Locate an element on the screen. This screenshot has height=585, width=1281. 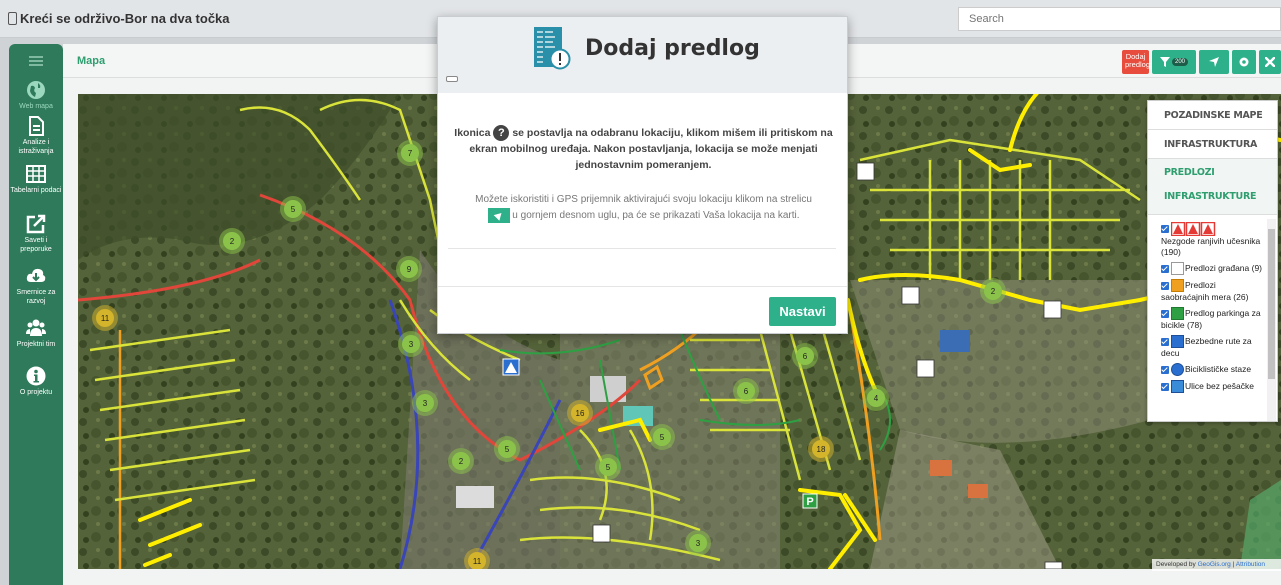
parking-icon is located at coordinates (1177, 313).